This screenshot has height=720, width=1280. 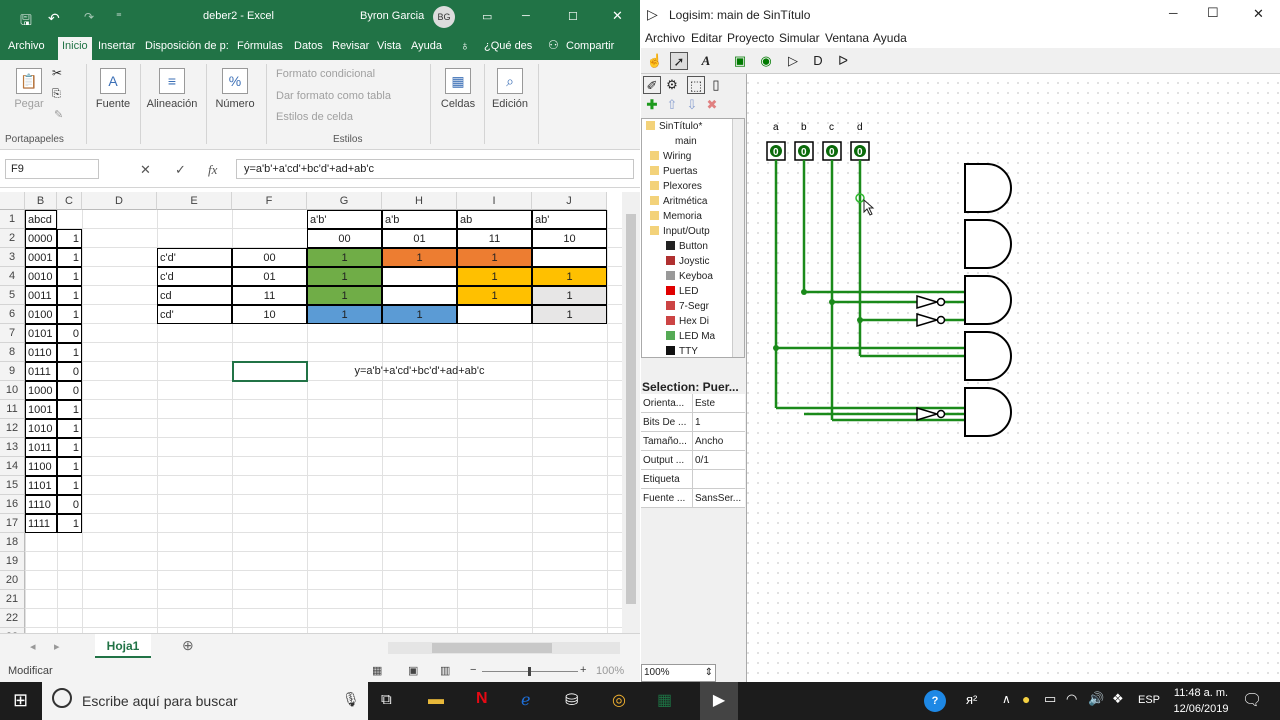 What do you see at coordinates (435, 169) in the screenshot?
I see `formula-input: y=a'b'+a'cd'+bc'd'+ad+ab'c` at bounding box center [435, 169].